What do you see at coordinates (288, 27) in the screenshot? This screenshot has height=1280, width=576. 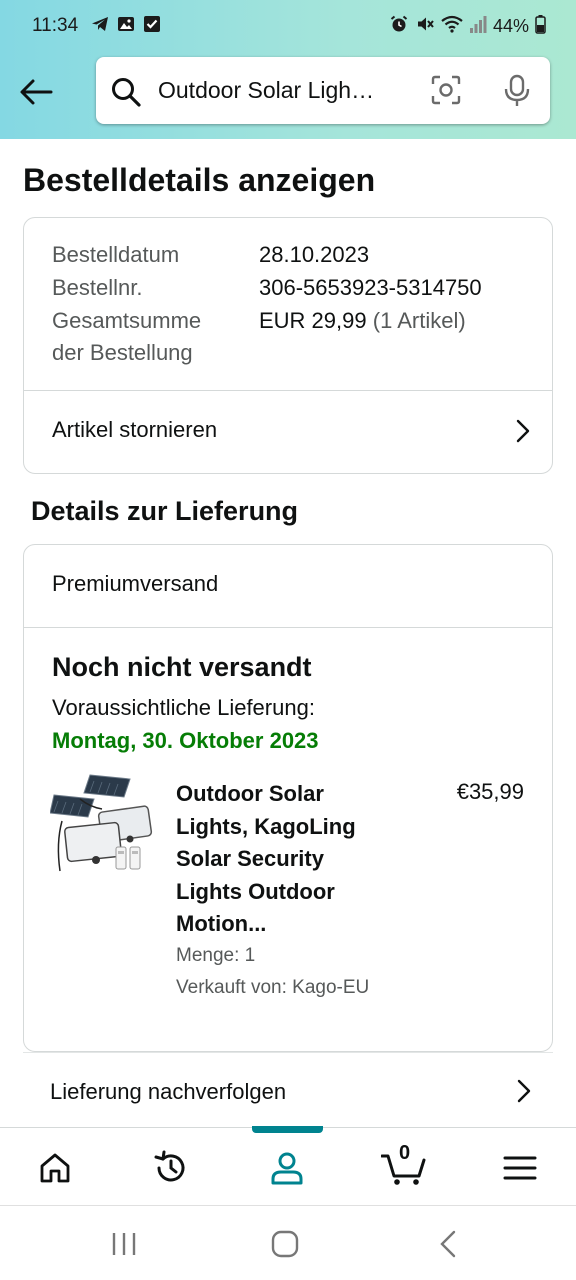 I see `status-bar: 11:34 44%` at bounding box center [288, 27].